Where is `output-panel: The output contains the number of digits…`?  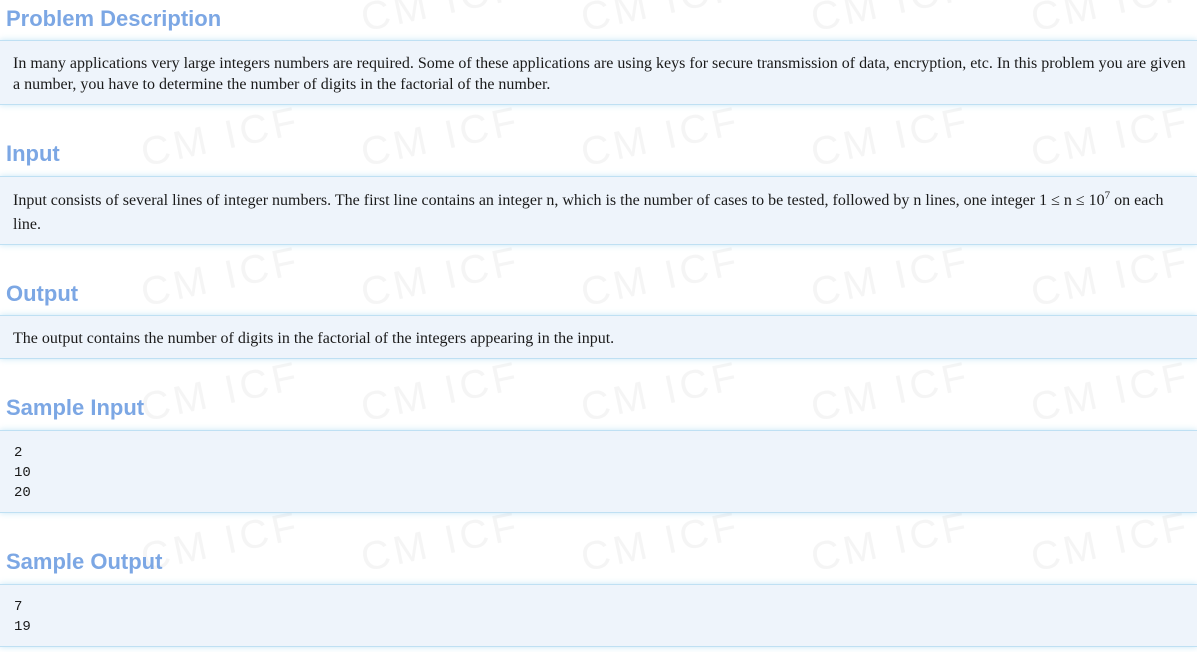
output-panel: The output contains the number of digits… is located at coordinates (598, 337).